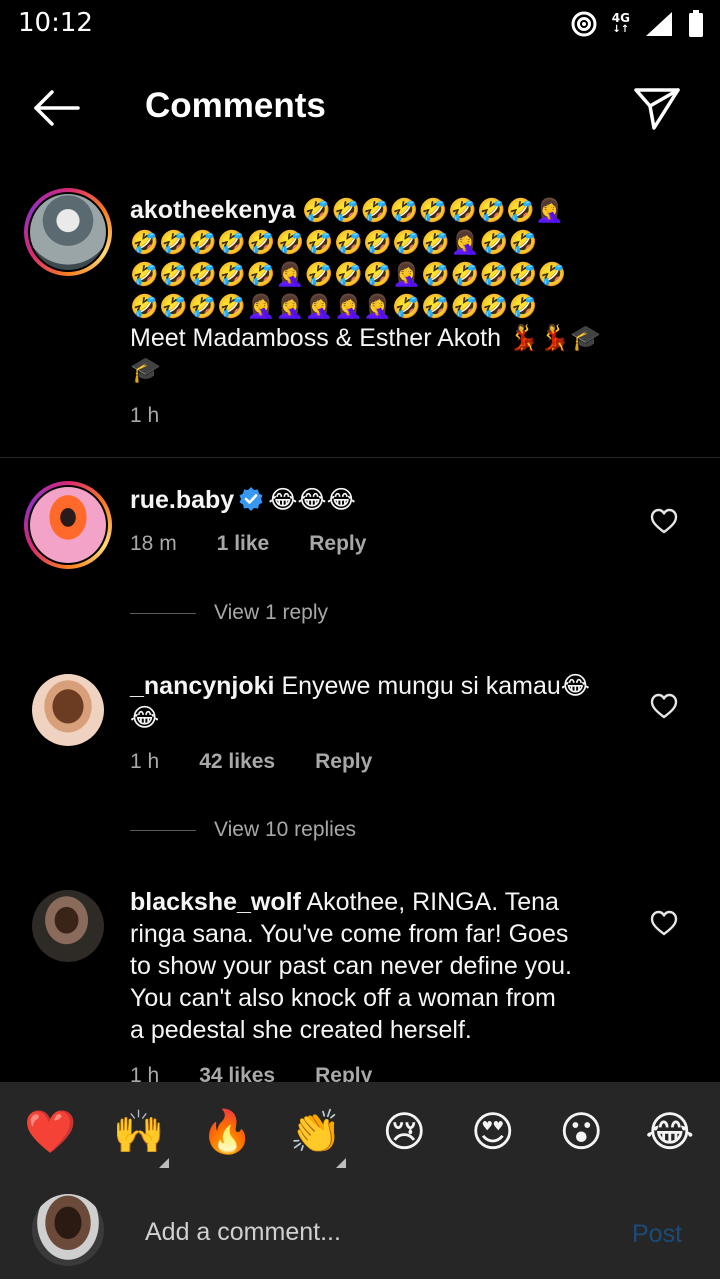  Describe the element at coordinates (366, 338) in the screenshot. I see `caption-body: Meet Madamboss & Esther Akoth 💃💃🎓` at that location.